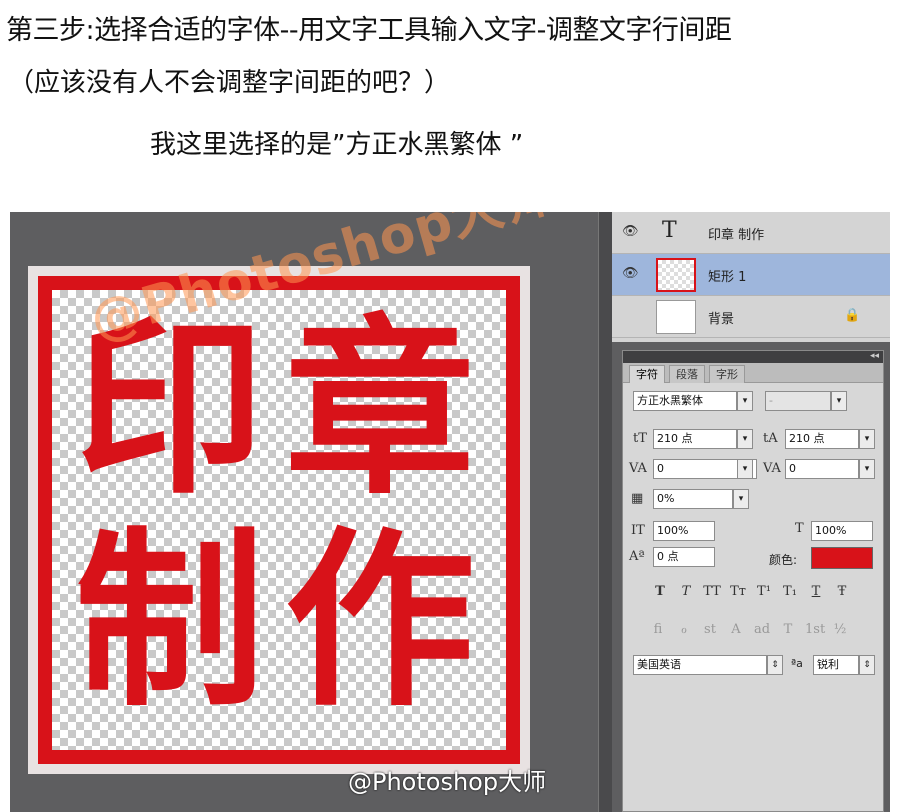 The width and height of the screenshot is (900, 812). I want to click on caption-line-3: 我这里选择的是”方正水黑繁体 ”, so click(337, 145).